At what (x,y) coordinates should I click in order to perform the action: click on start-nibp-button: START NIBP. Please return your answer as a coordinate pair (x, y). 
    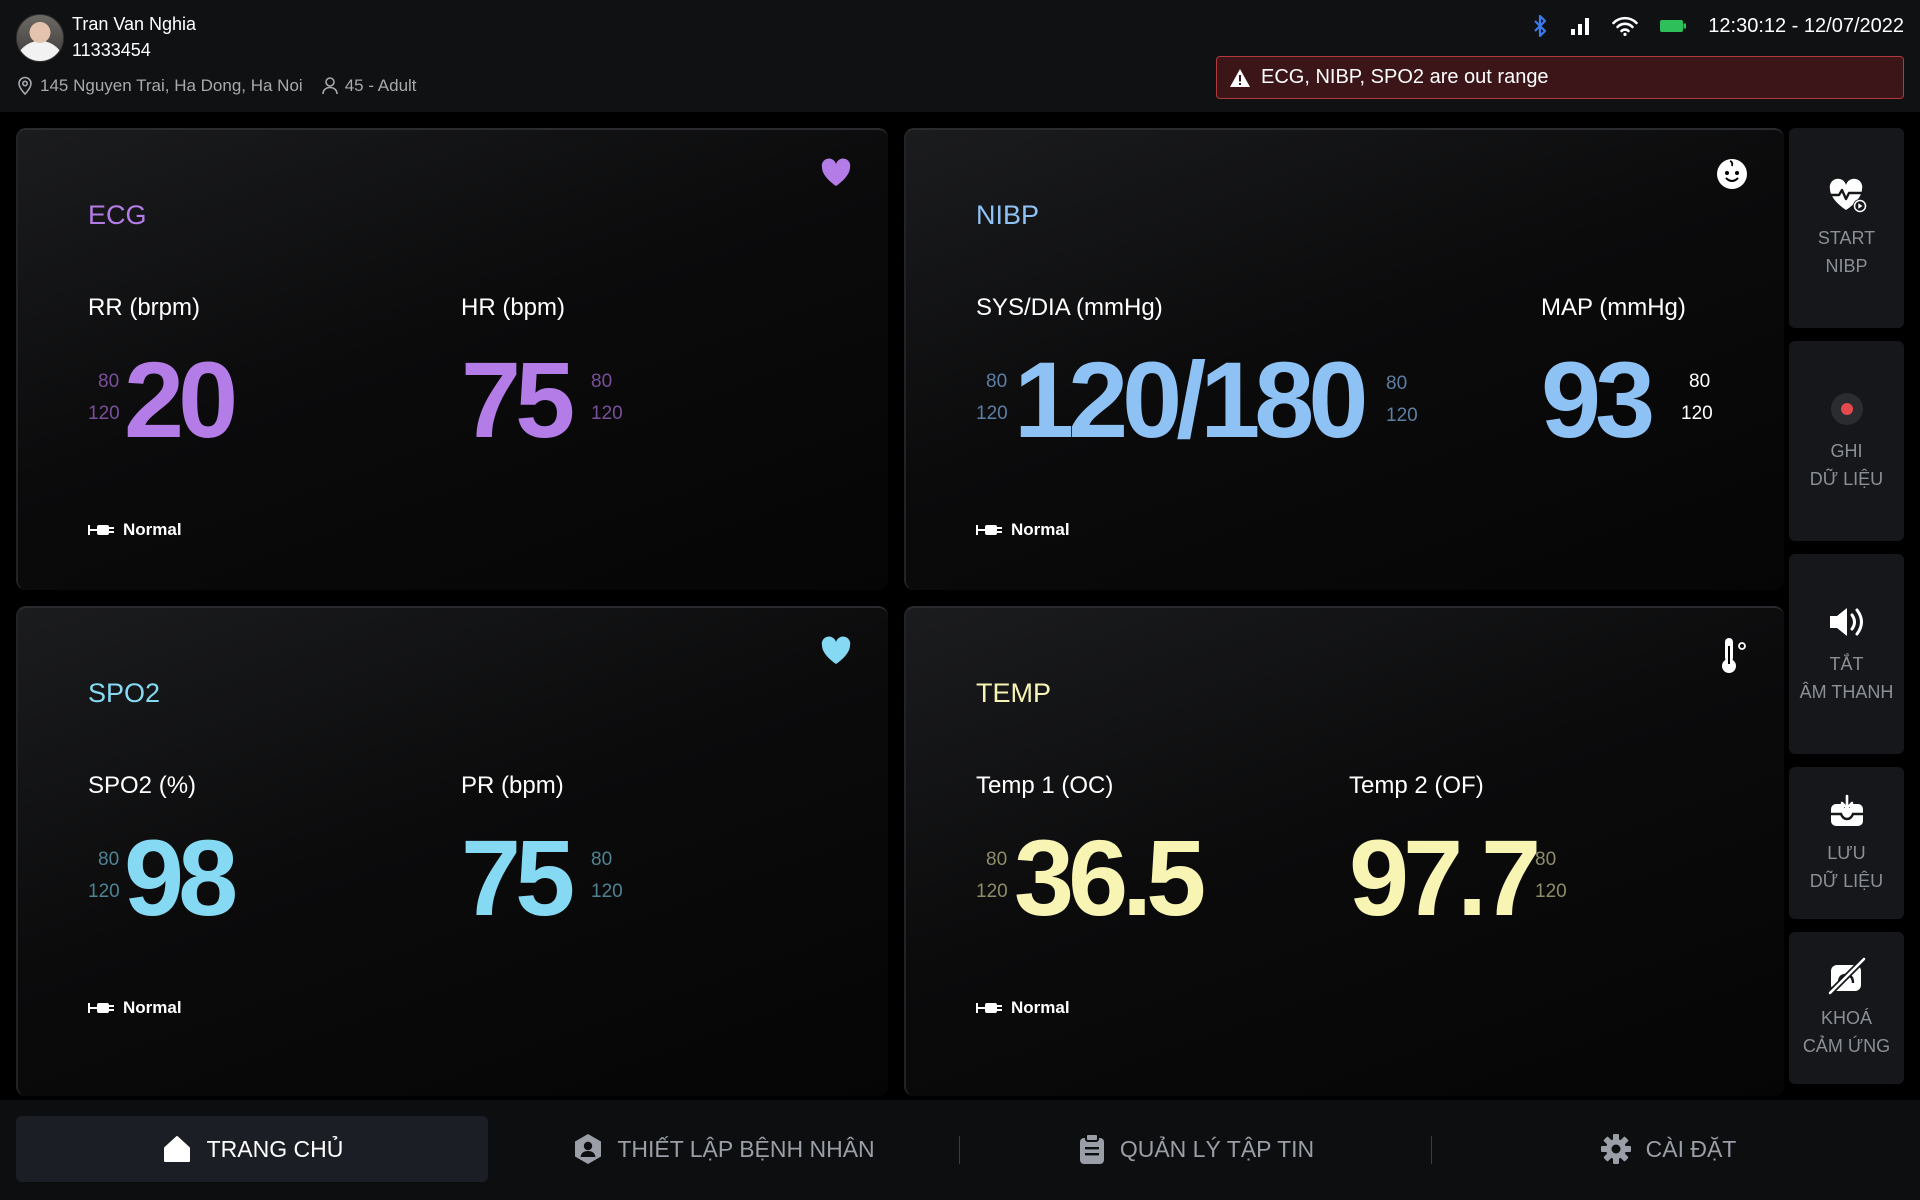
    Looking at the image, I should click on (1846, 228).